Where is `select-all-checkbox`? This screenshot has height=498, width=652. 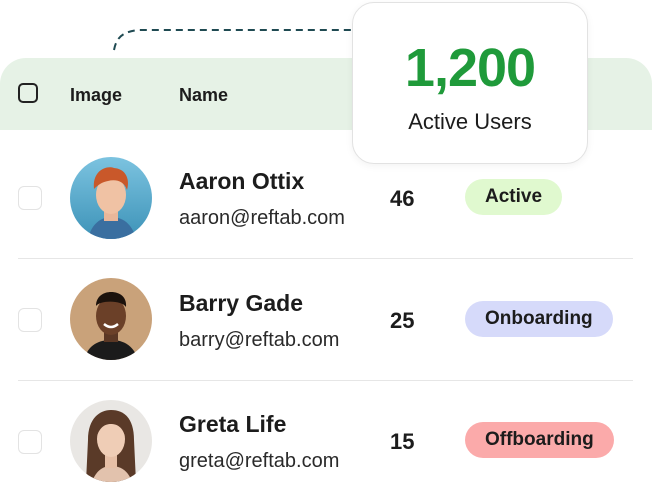
select-all-checkbox is located at coordinates (28, 93).